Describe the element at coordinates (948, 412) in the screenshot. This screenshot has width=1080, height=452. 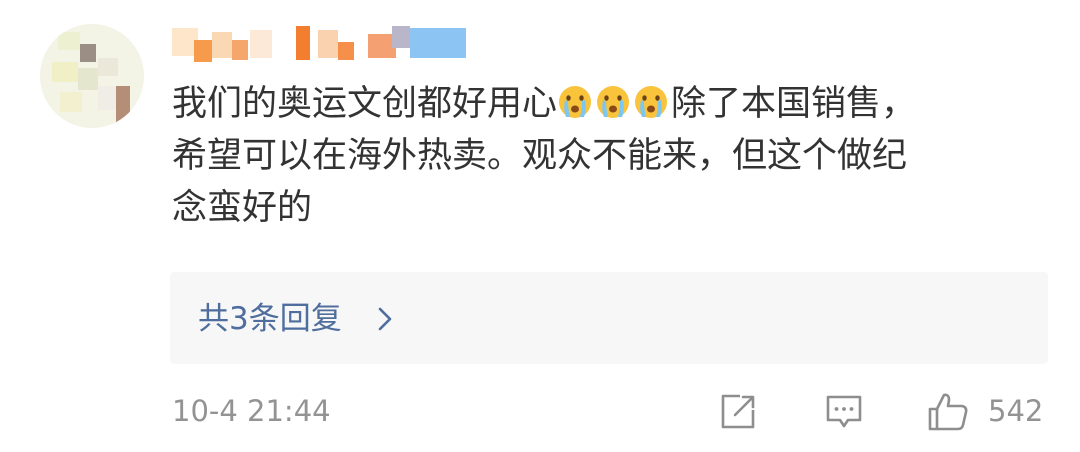
I see `thumbs-up-icon` at that location.